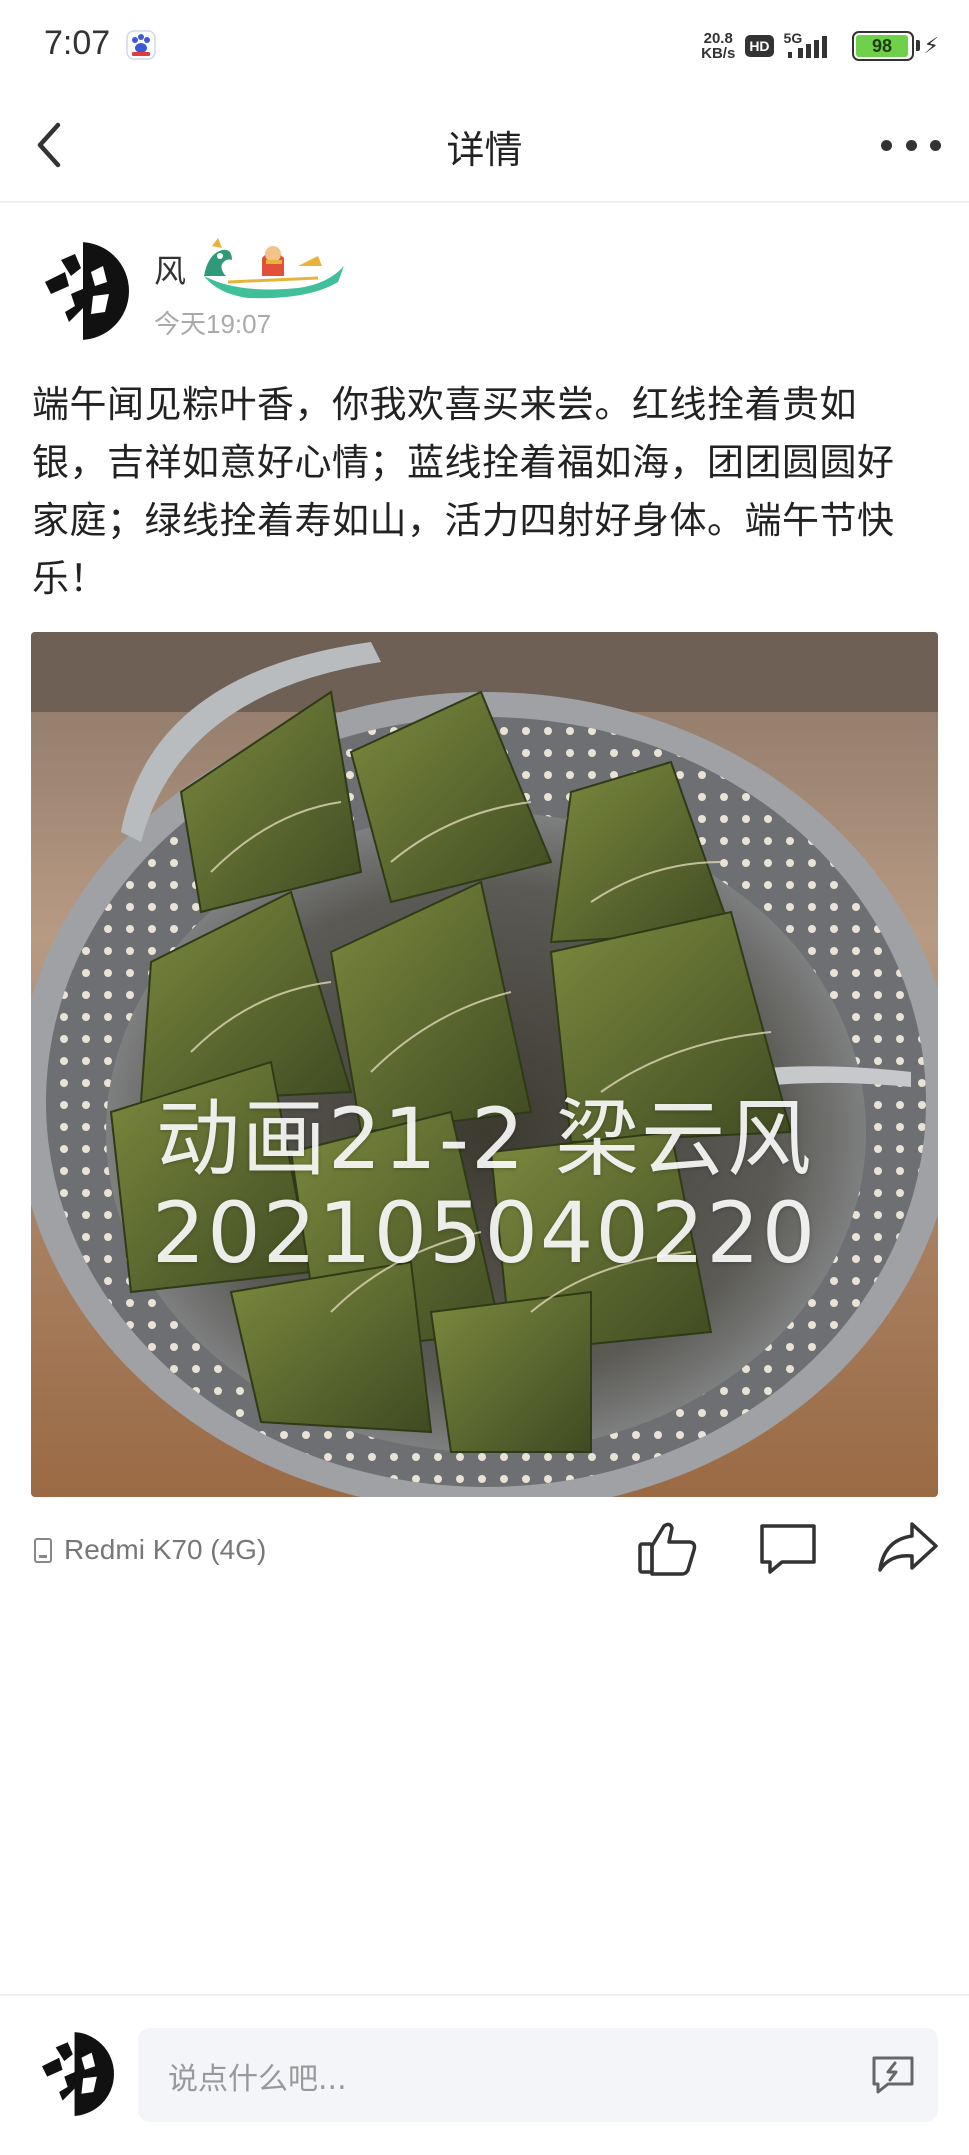 This screenshot has height=2155, width=969. I want to click on charging-icon: ⚡, so click(931, 46).